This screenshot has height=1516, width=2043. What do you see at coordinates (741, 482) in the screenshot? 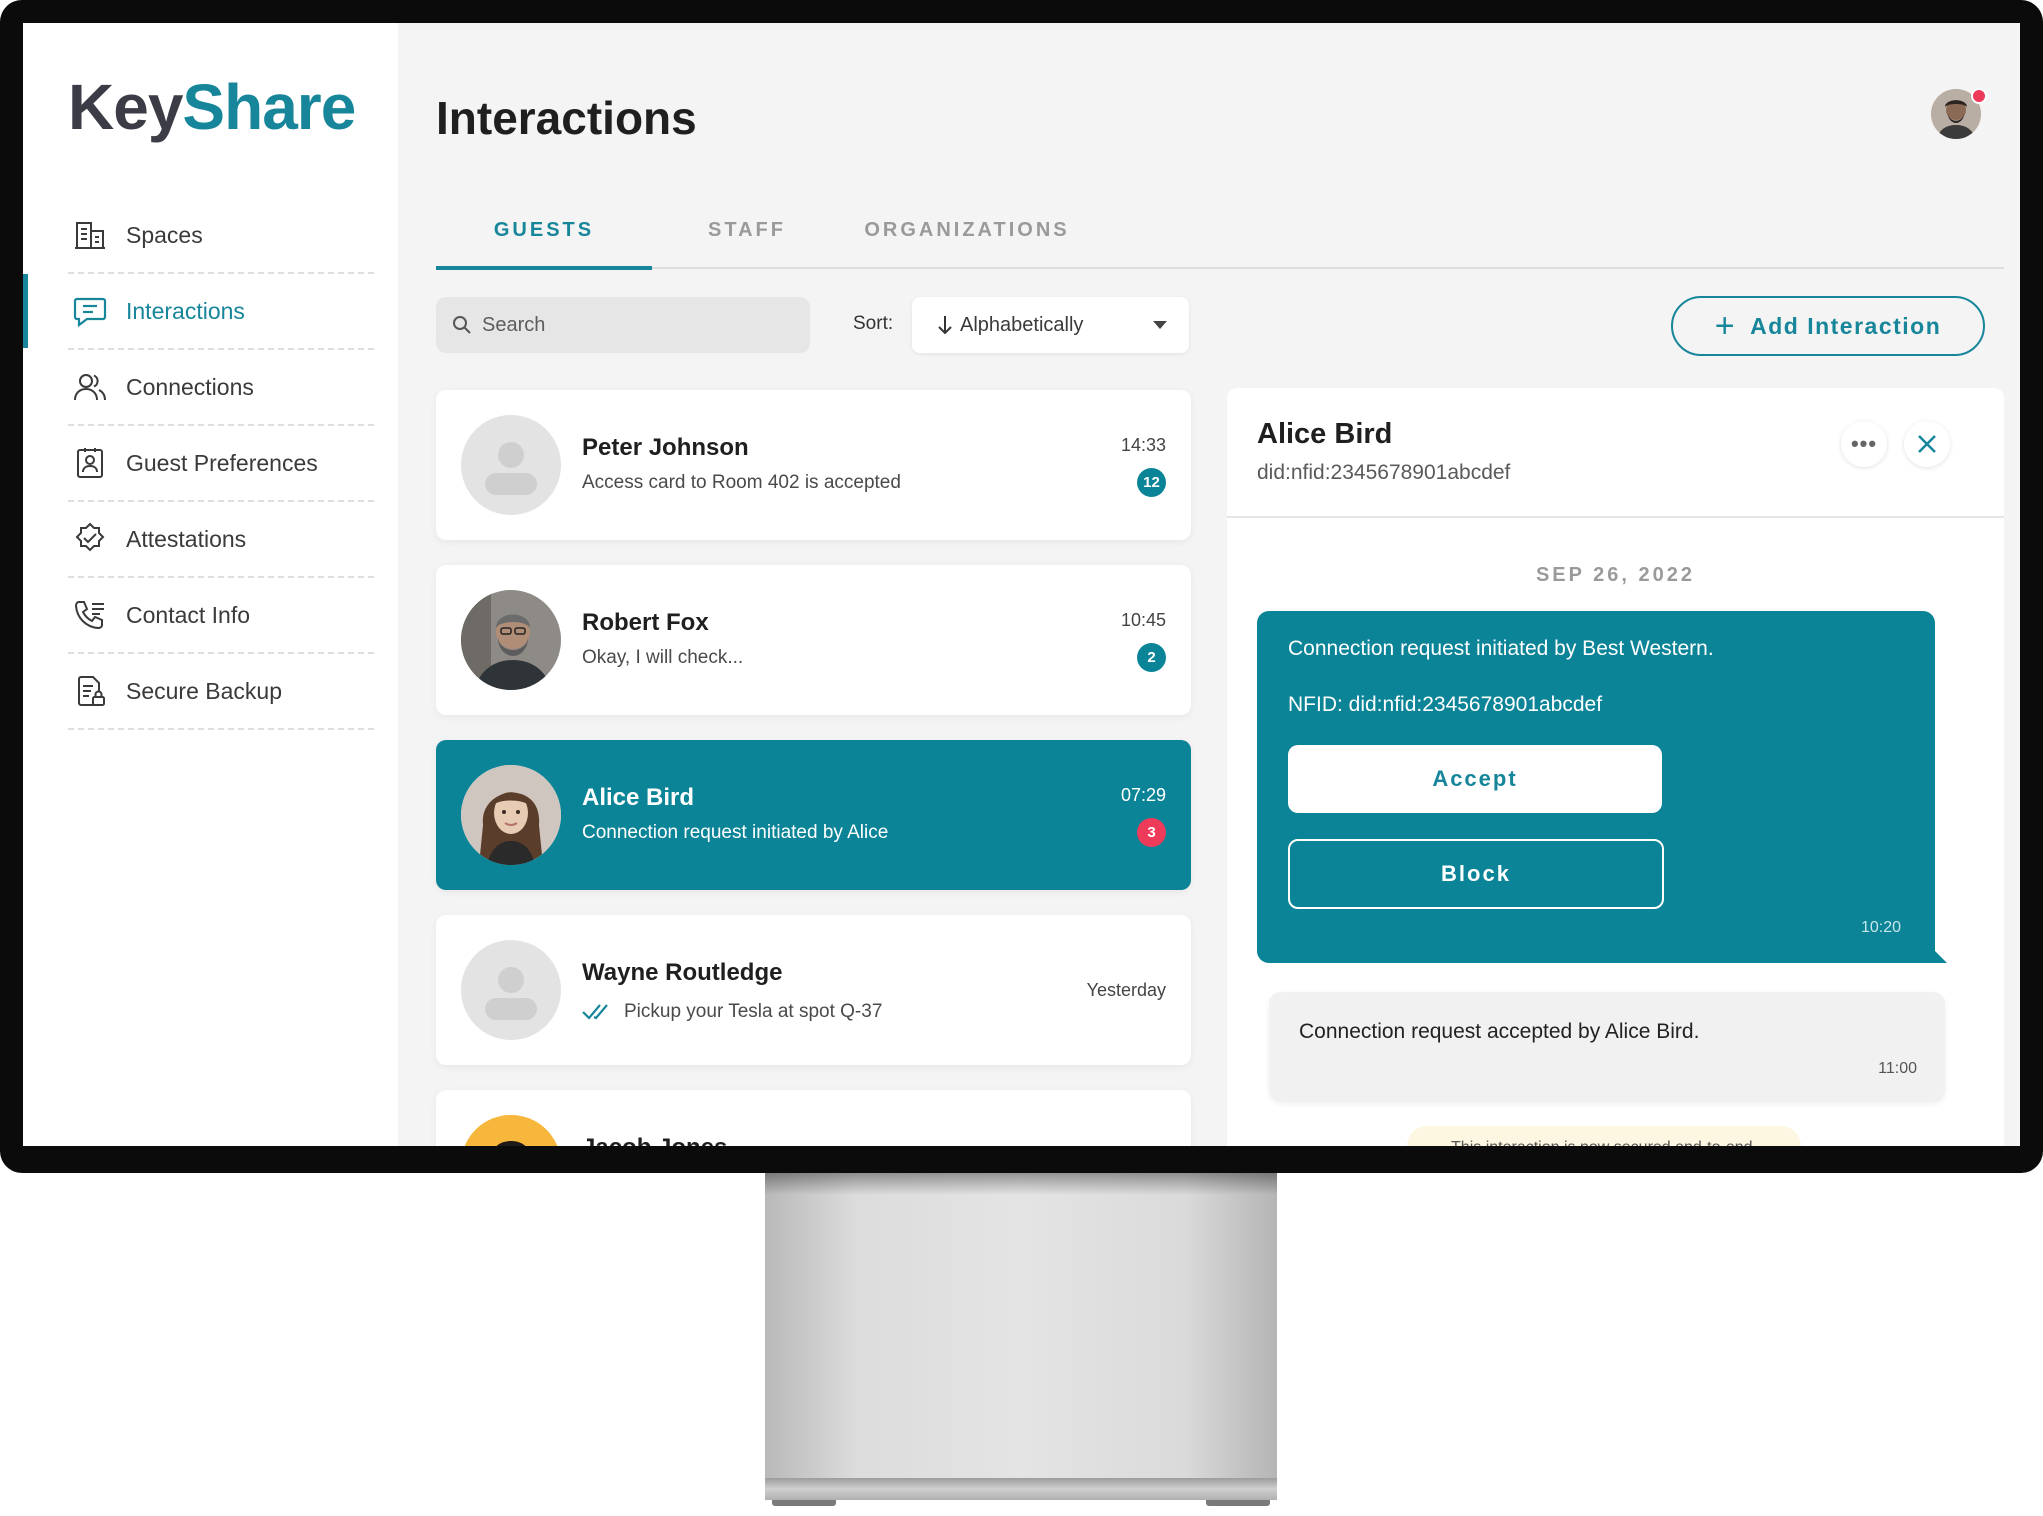
I see `last-message: Access card to Room 402 is accepted` at bounding box center [741, 482].